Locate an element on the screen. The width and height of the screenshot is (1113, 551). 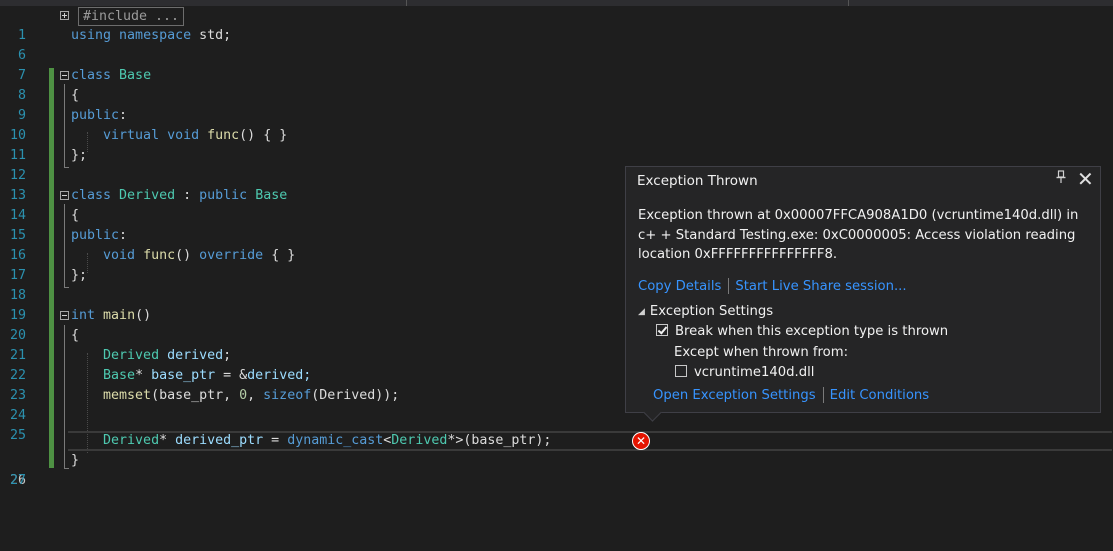
exception-settings-label: Exception Settings is located at coordinates (711, 311).